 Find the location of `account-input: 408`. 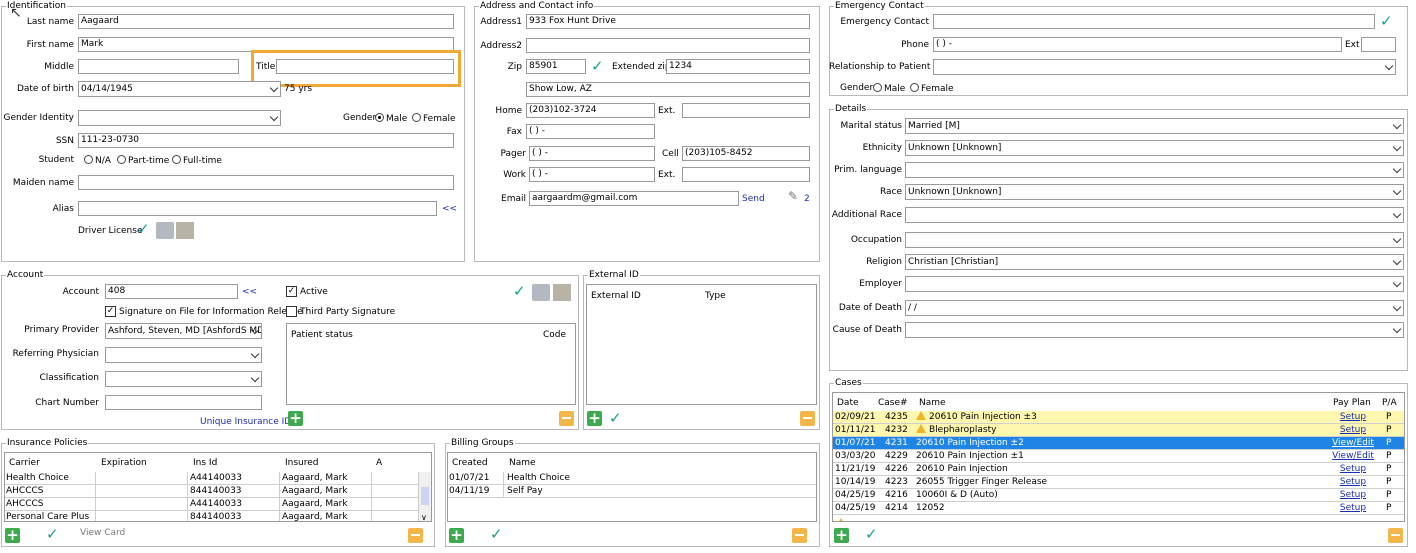

account-input: 408 is located at coordinates (171, 291).